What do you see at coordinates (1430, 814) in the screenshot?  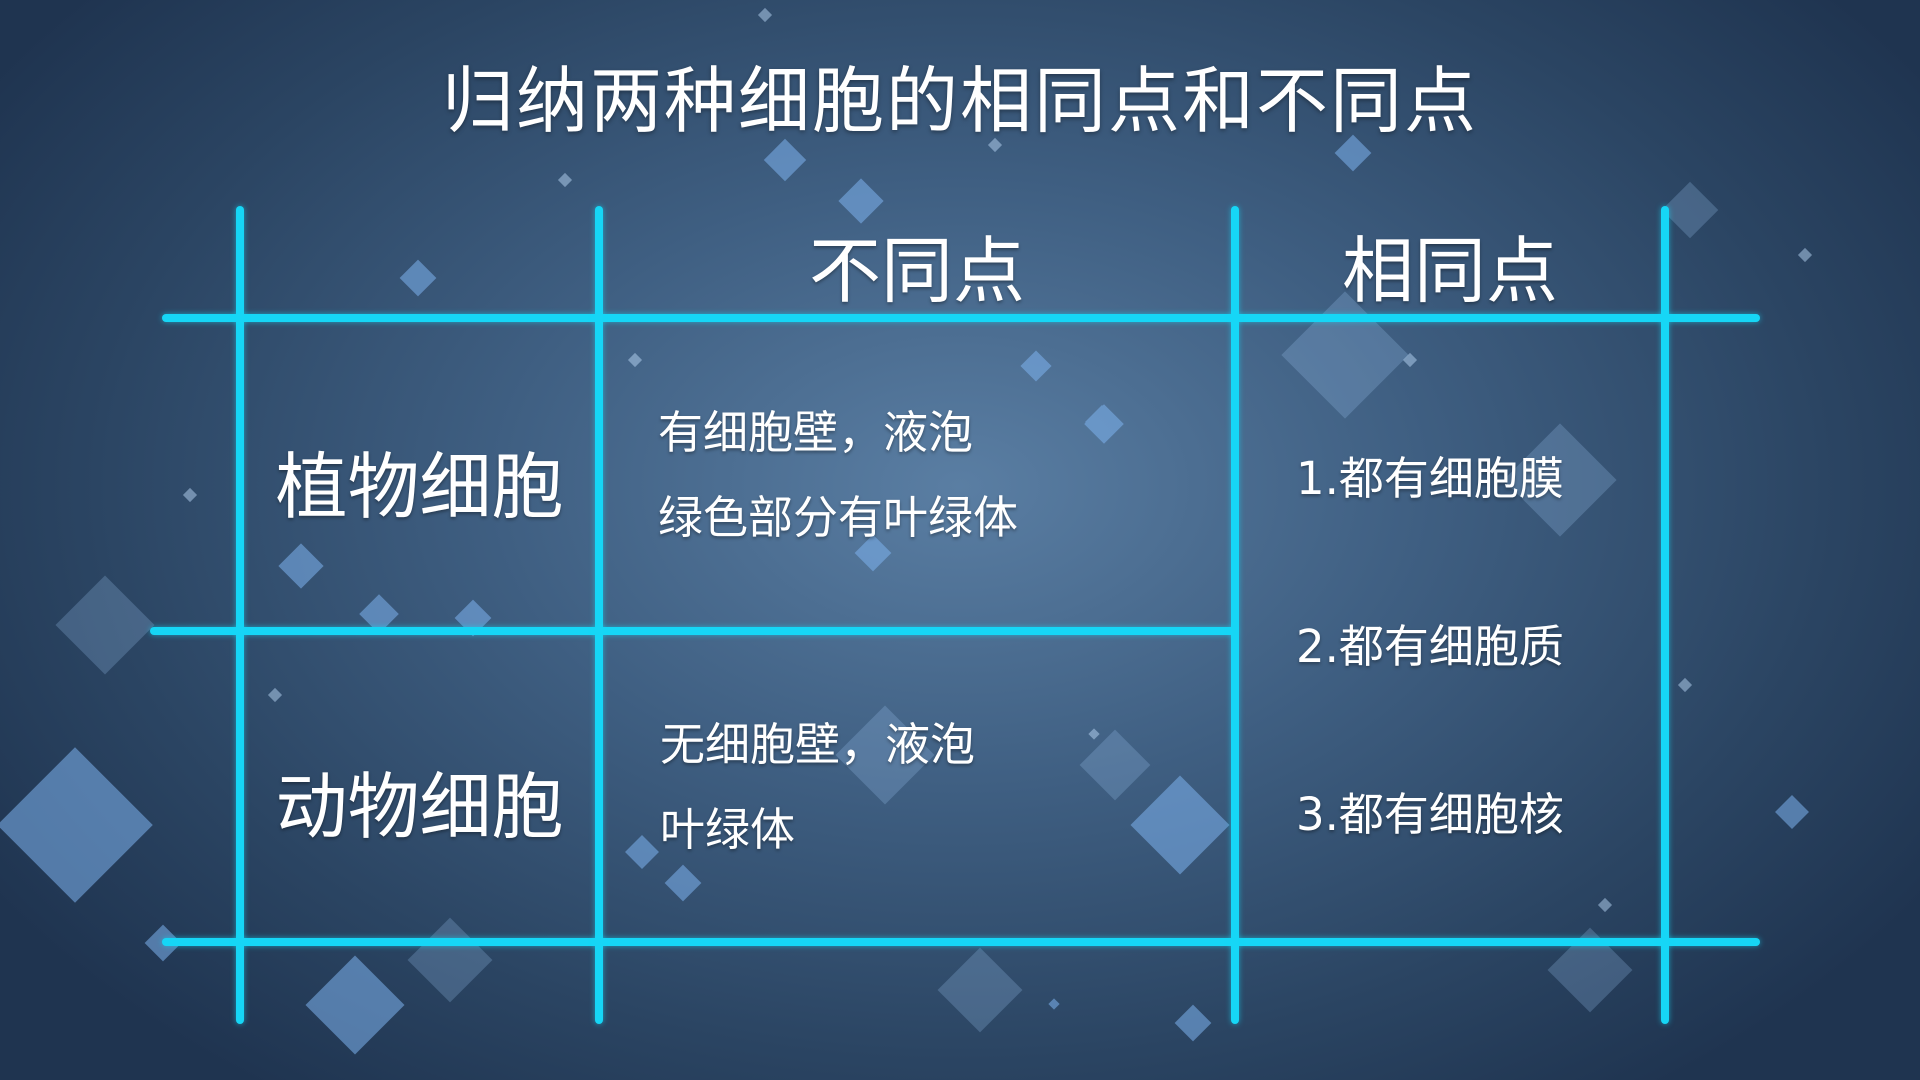 I see `similarity-item-3: 3.都有细胞核` at bounding box center [1430, 814].